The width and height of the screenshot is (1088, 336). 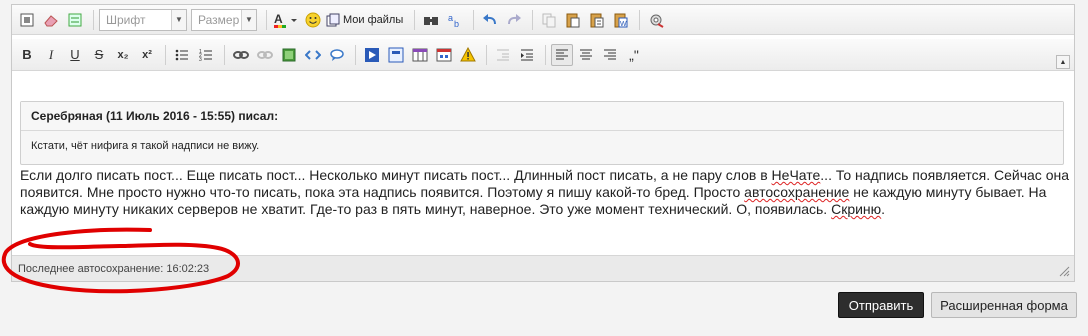 What do you see at coordinates (51, 20) in the screenshot?
I see `eraser-icon` at bounding box center [51, 20].